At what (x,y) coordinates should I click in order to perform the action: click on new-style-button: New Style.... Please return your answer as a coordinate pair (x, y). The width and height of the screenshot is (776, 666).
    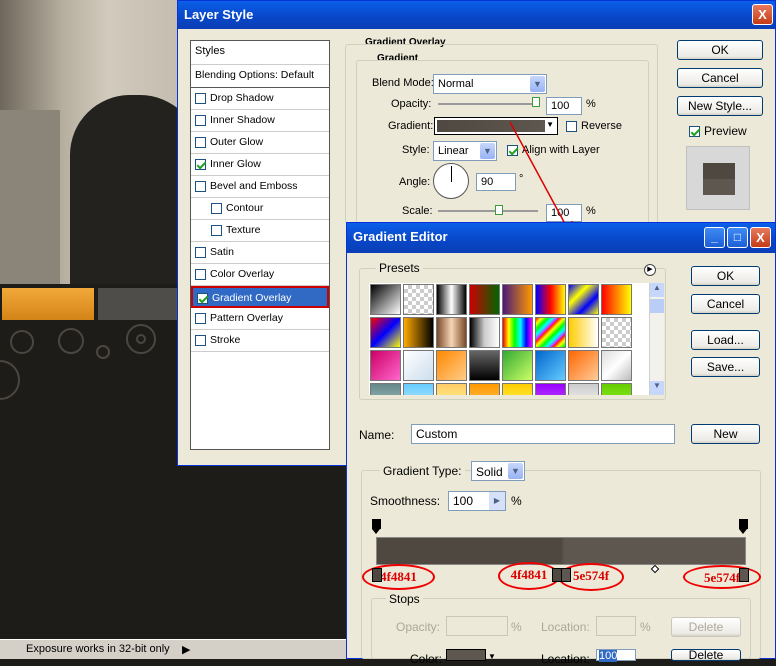
    Looking at the image, I should click on (720, 106).